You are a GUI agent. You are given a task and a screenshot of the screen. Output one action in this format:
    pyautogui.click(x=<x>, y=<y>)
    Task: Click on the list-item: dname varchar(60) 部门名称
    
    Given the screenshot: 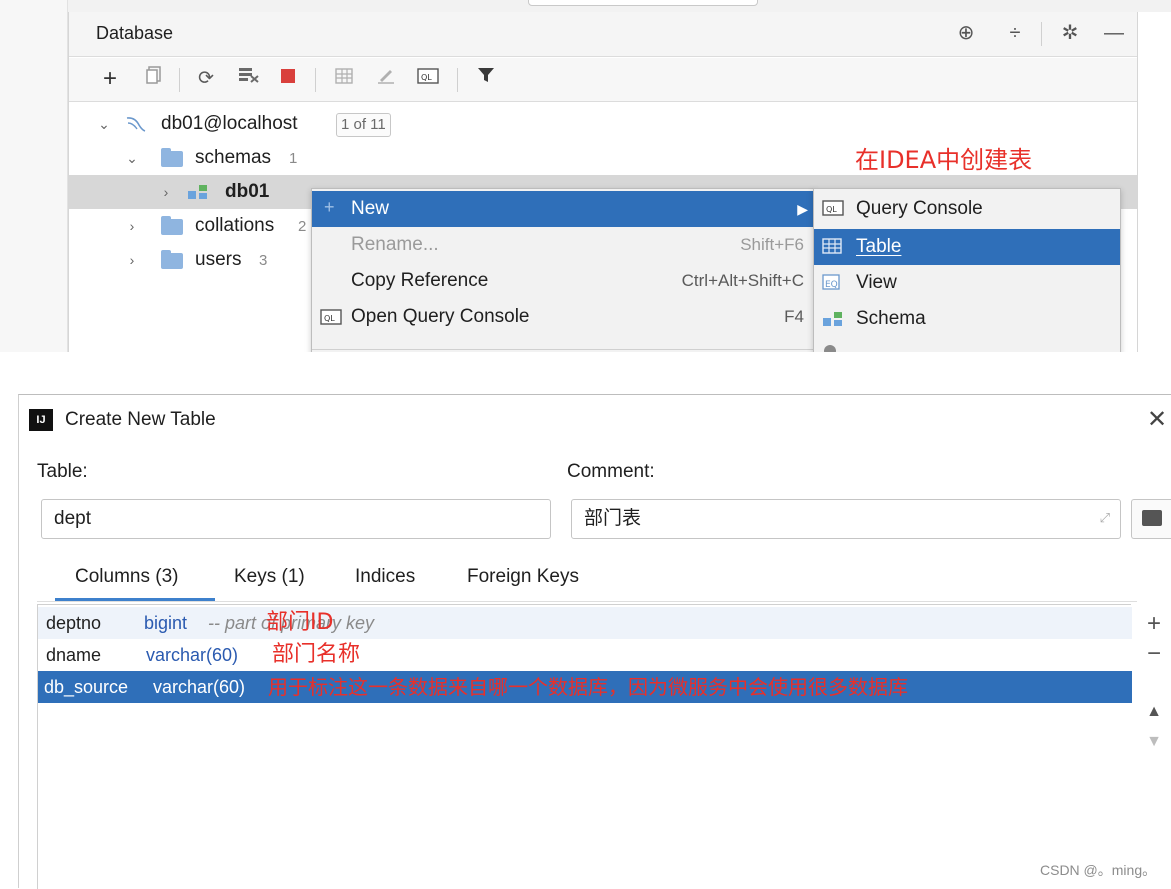 What is the action you would take?
    pyautogui.click(x=585, y=655)
    